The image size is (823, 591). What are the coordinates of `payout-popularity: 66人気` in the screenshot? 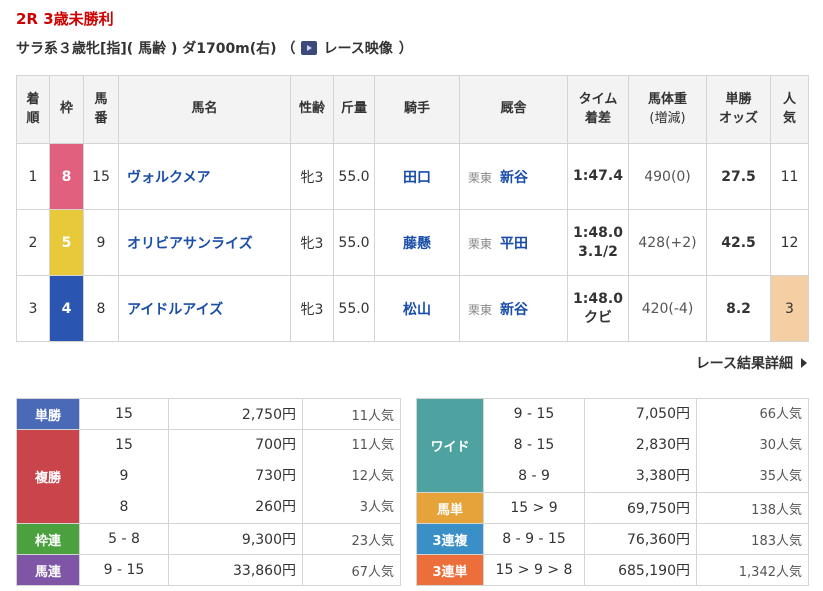 It's located at (780, 414).